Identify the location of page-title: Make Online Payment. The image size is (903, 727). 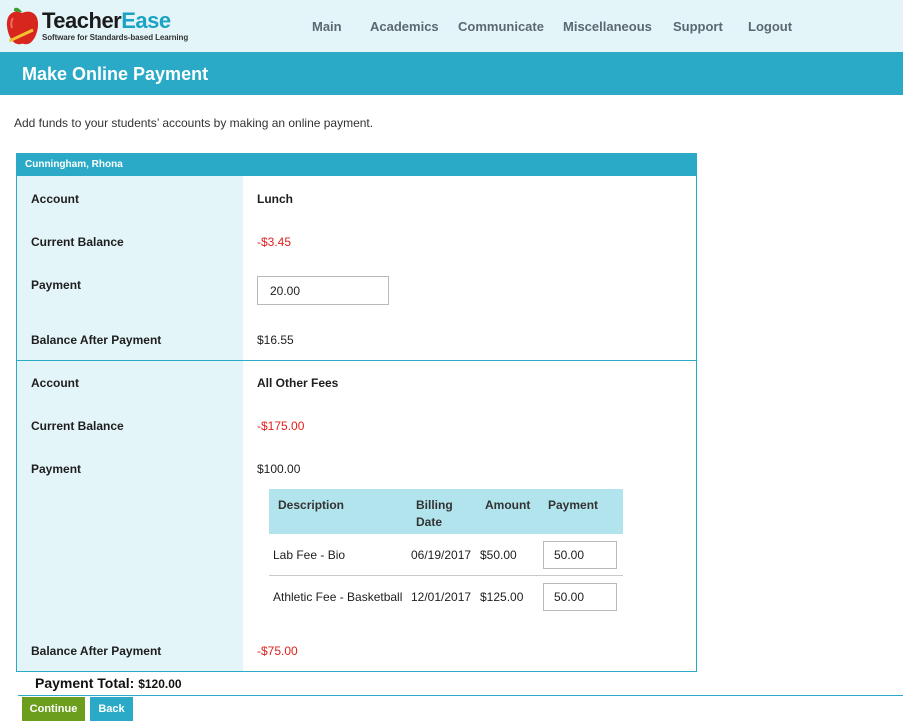
(115, 74).